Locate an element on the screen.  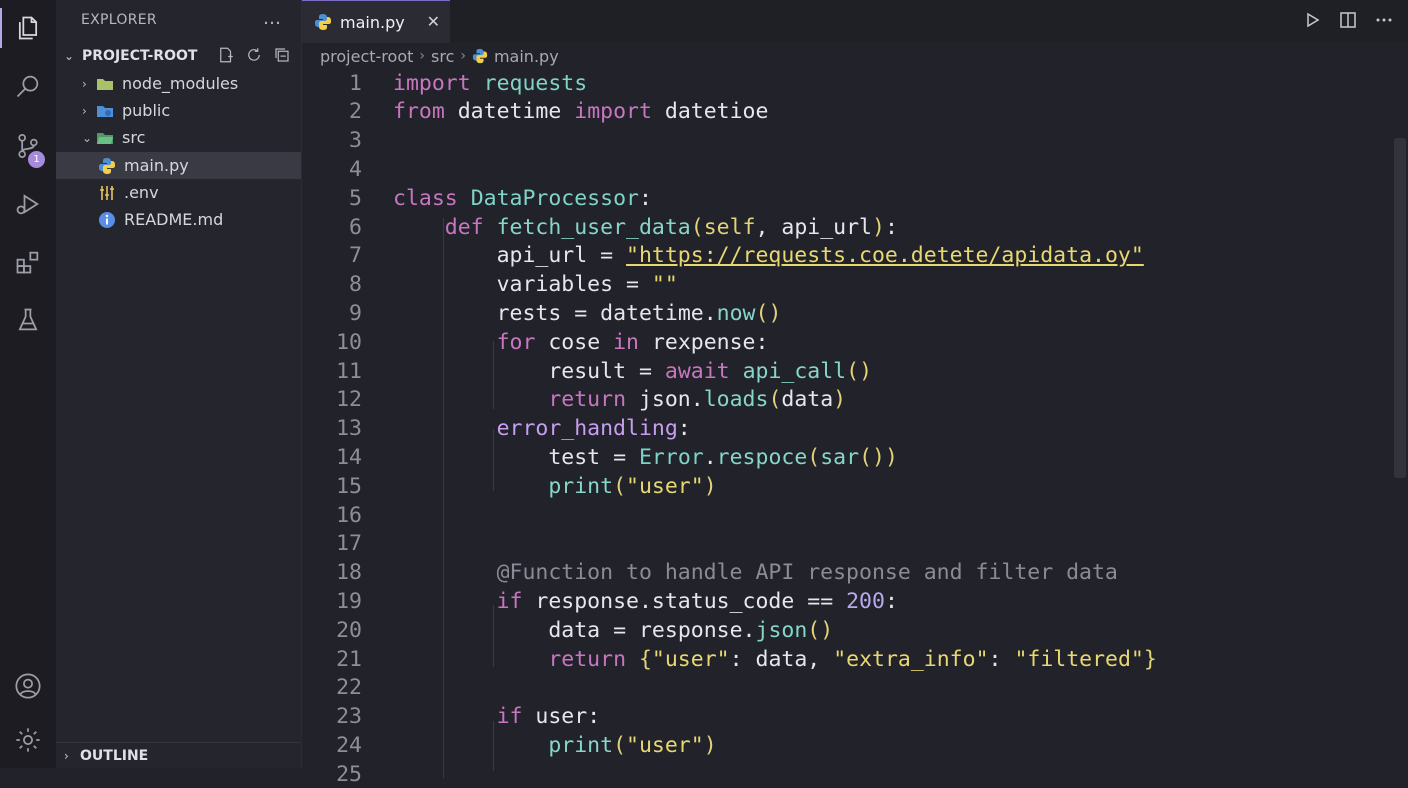
run-debug-icon is located at coordinates (28, 204).